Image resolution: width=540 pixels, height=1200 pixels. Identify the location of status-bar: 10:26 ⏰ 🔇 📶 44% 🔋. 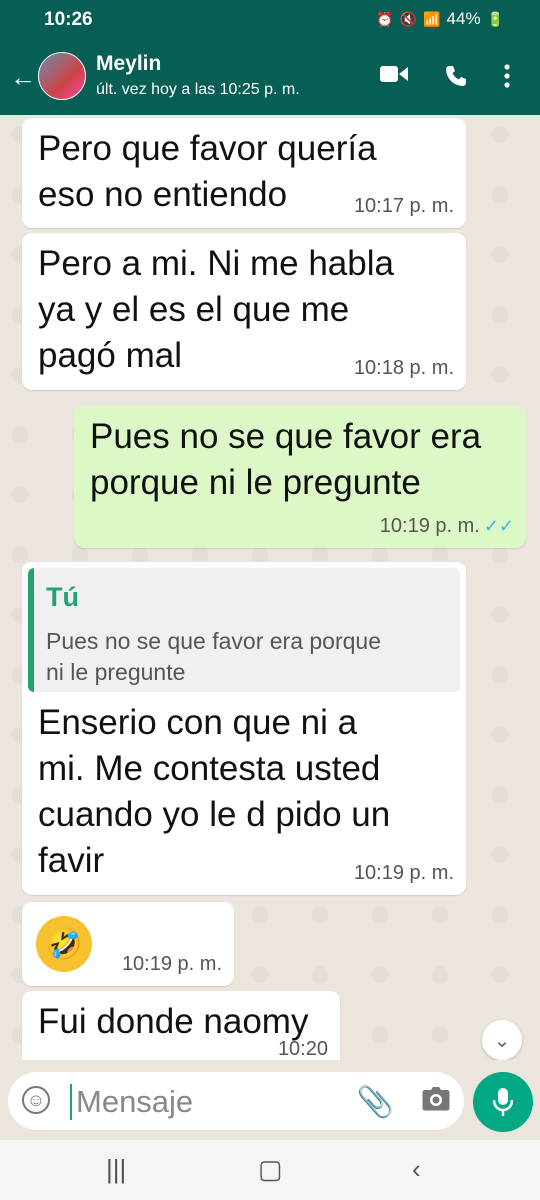
(270, 20).